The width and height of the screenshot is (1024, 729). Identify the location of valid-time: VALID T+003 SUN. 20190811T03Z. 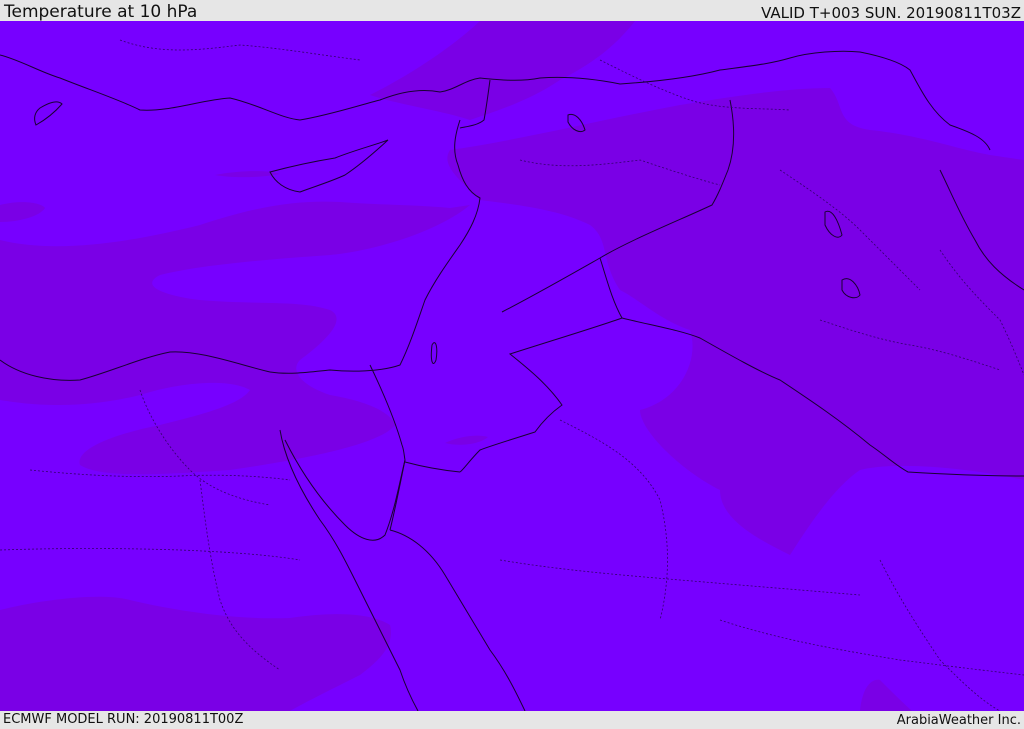
(891, 13).